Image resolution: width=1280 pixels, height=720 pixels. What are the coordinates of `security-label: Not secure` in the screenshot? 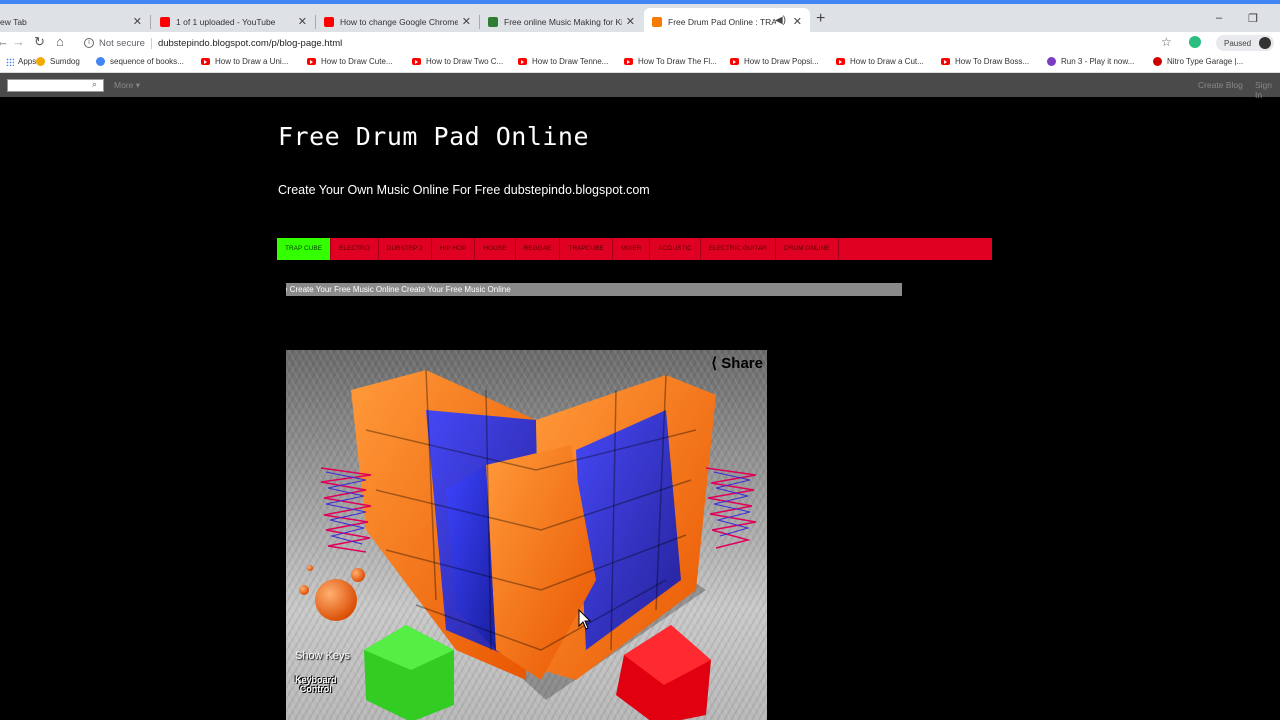 It's located at (122, 43).